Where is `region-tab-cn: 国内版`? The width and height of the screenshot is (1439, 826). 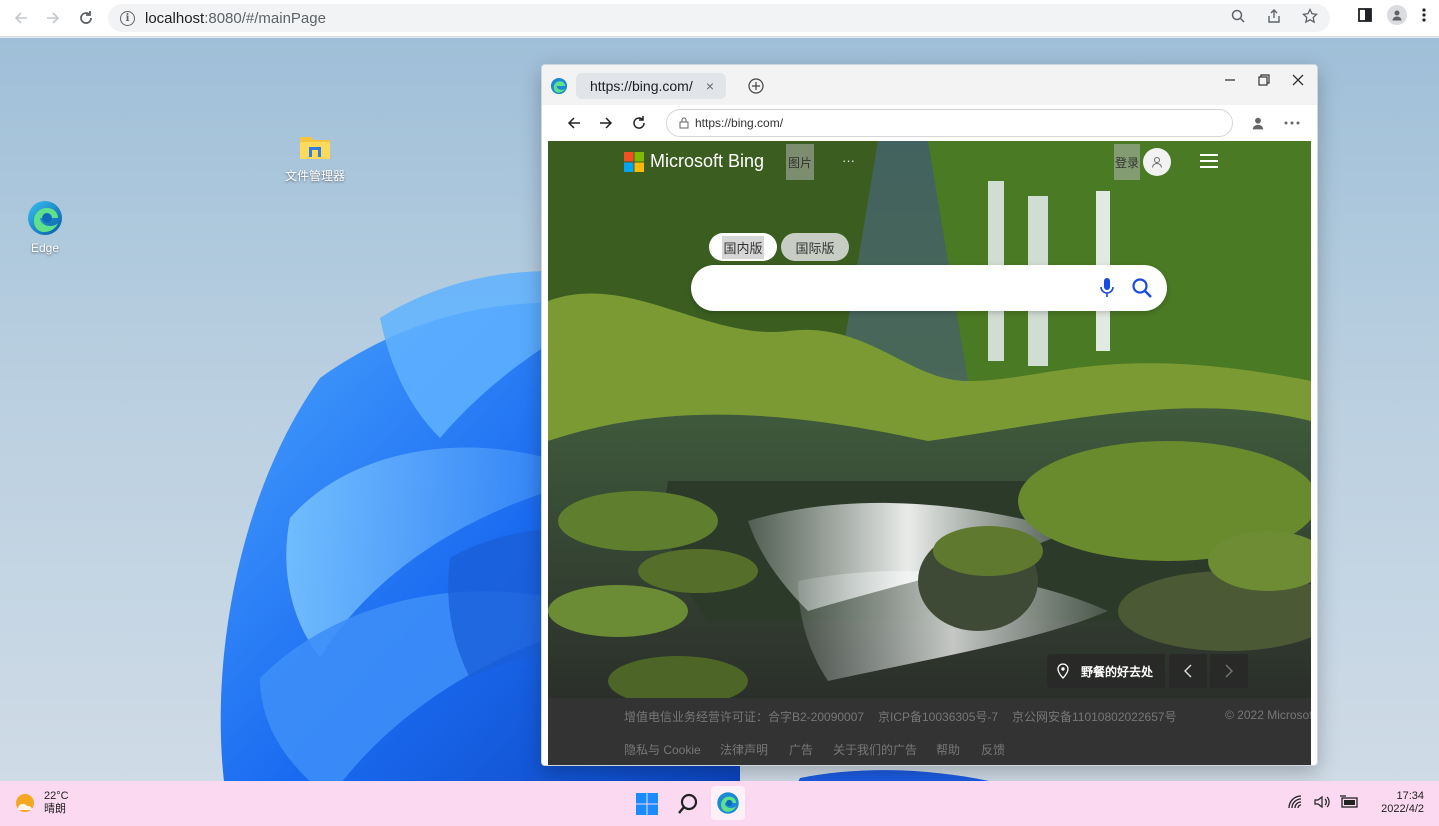 region-tab-cn: 国内版 is located at coordinates (743, 247).